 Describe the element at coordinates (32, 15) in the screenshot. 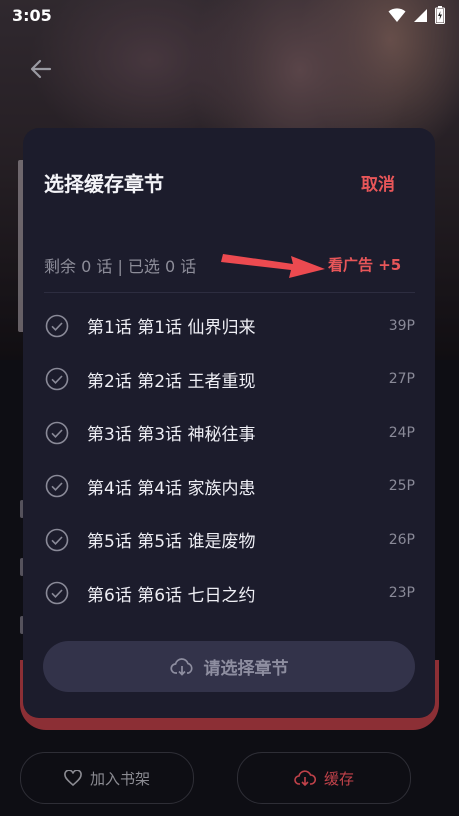

I see `status-time: 3:05` at that location.